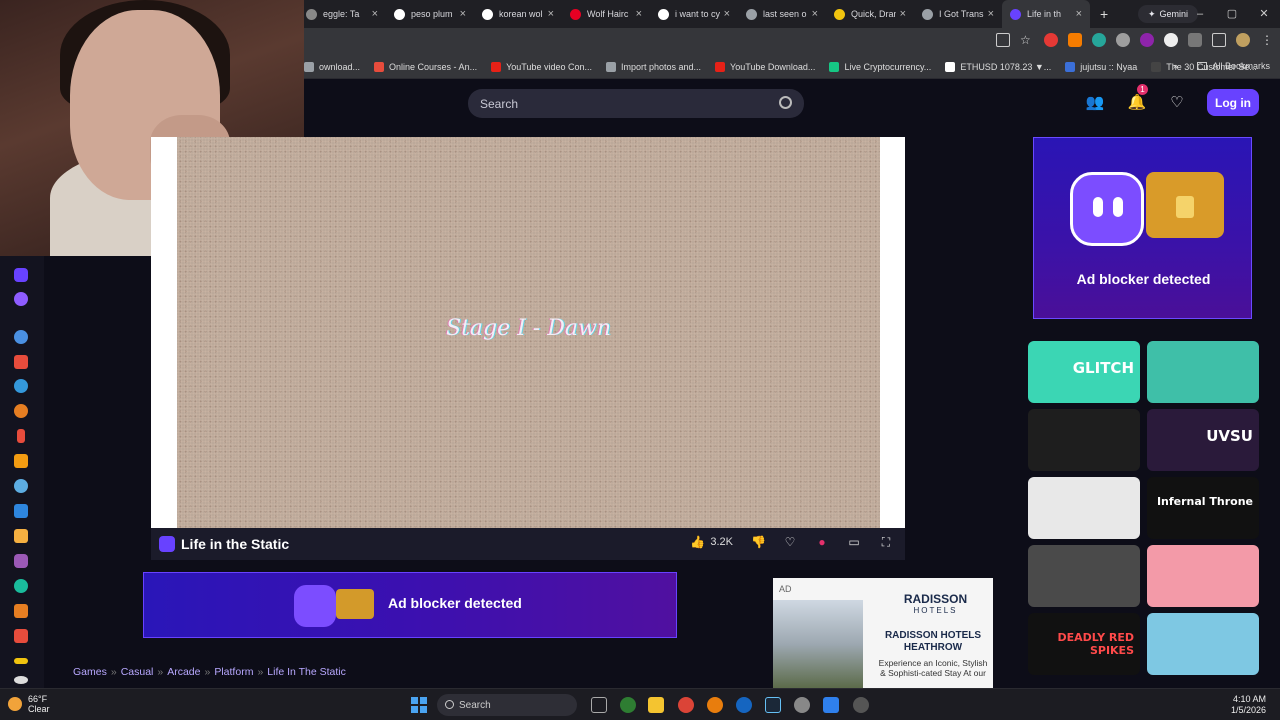 The width and height of the screenshot is (1280, 720). I want to click on app-icon, so click(861, 705).